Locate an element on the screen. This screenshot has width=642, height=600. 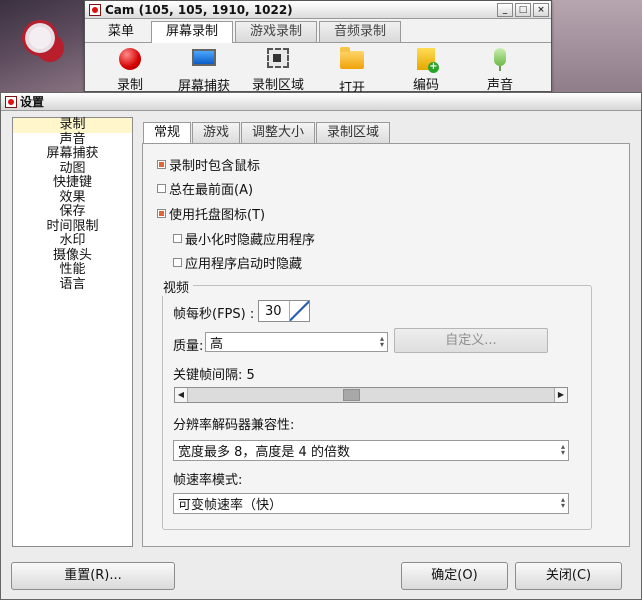
wallpaper-knot-ornament is located at coordinates (40, 38).